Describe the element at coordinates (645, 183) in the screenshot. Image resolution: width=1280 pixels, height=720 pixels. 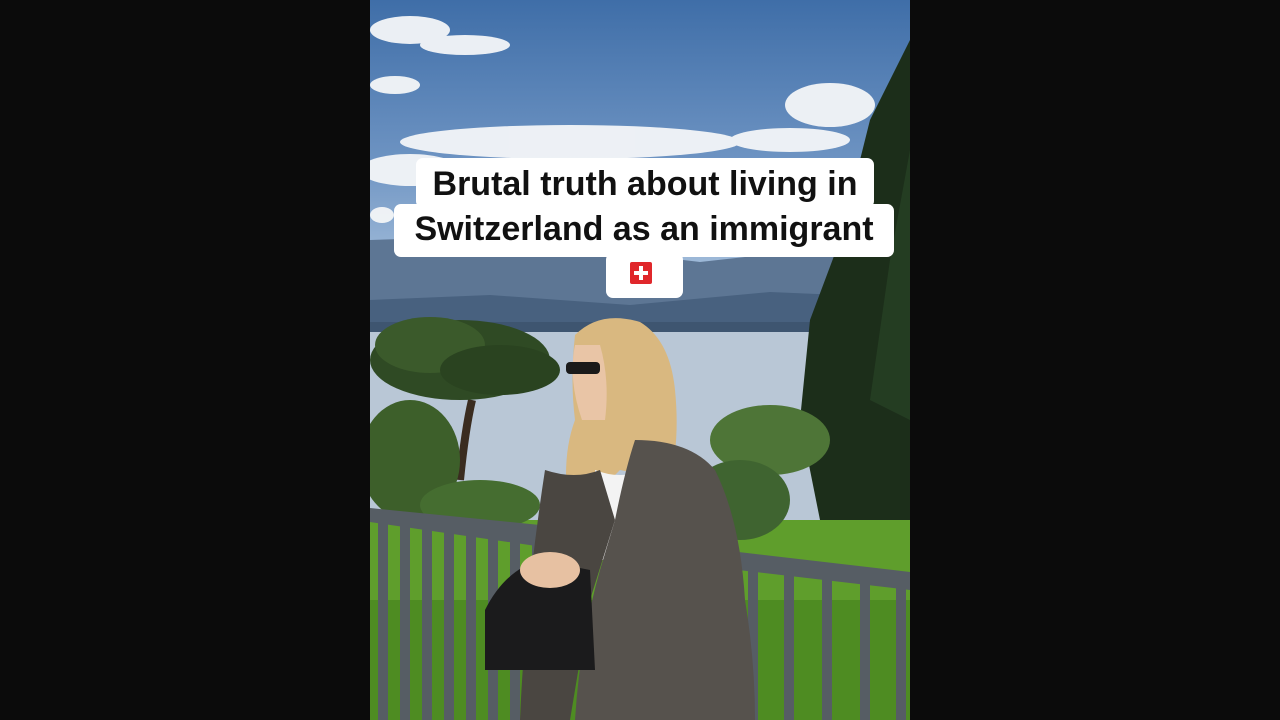
I see `caption-line-1: Brutal truth about living in` at that location.